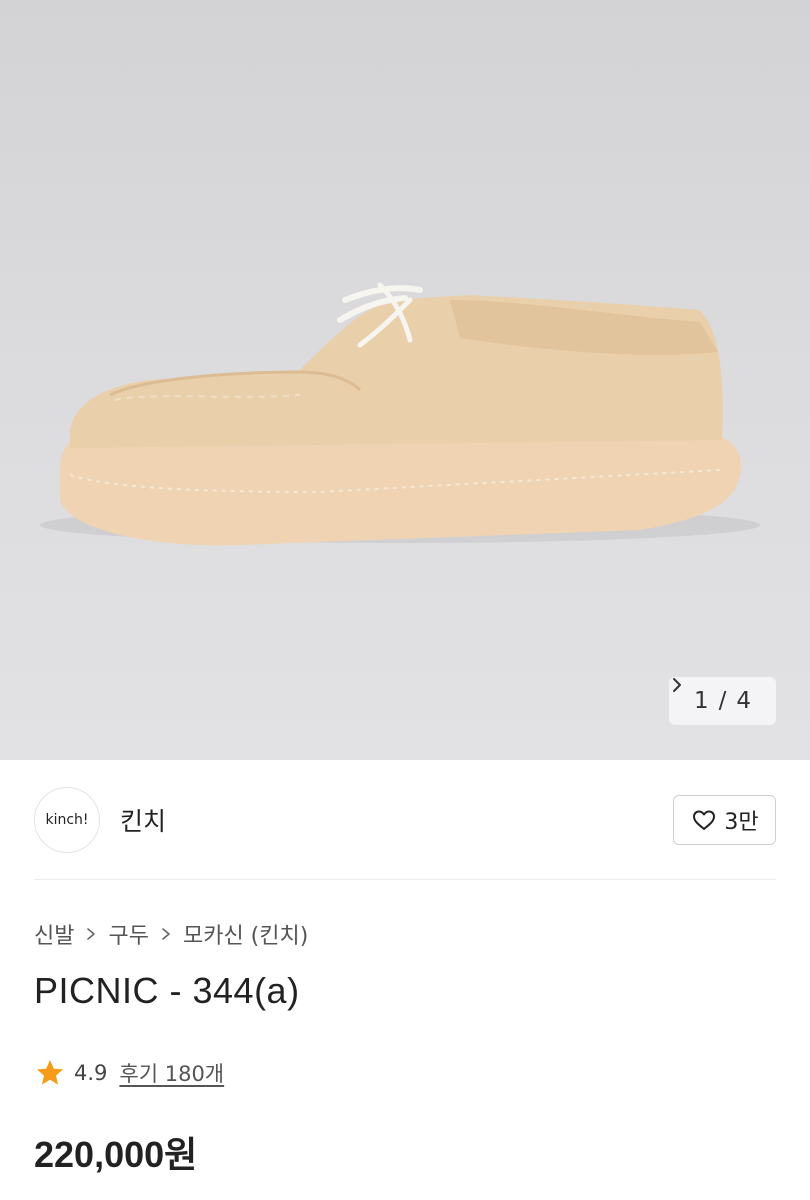 The image size is (810, 1200). I want to click on breadcrumb-item-shoes: 신발, so click(54, 934).